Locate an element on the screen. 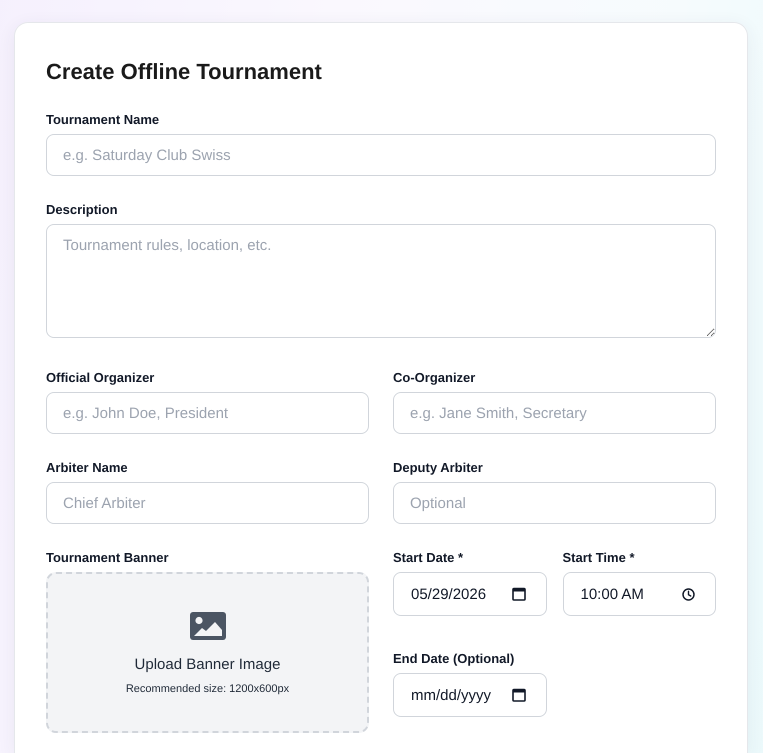 Image resolution: width=763 pixels, height=753 pixels. text-input: Chief Arbiter is located at coordinates (207, 503).